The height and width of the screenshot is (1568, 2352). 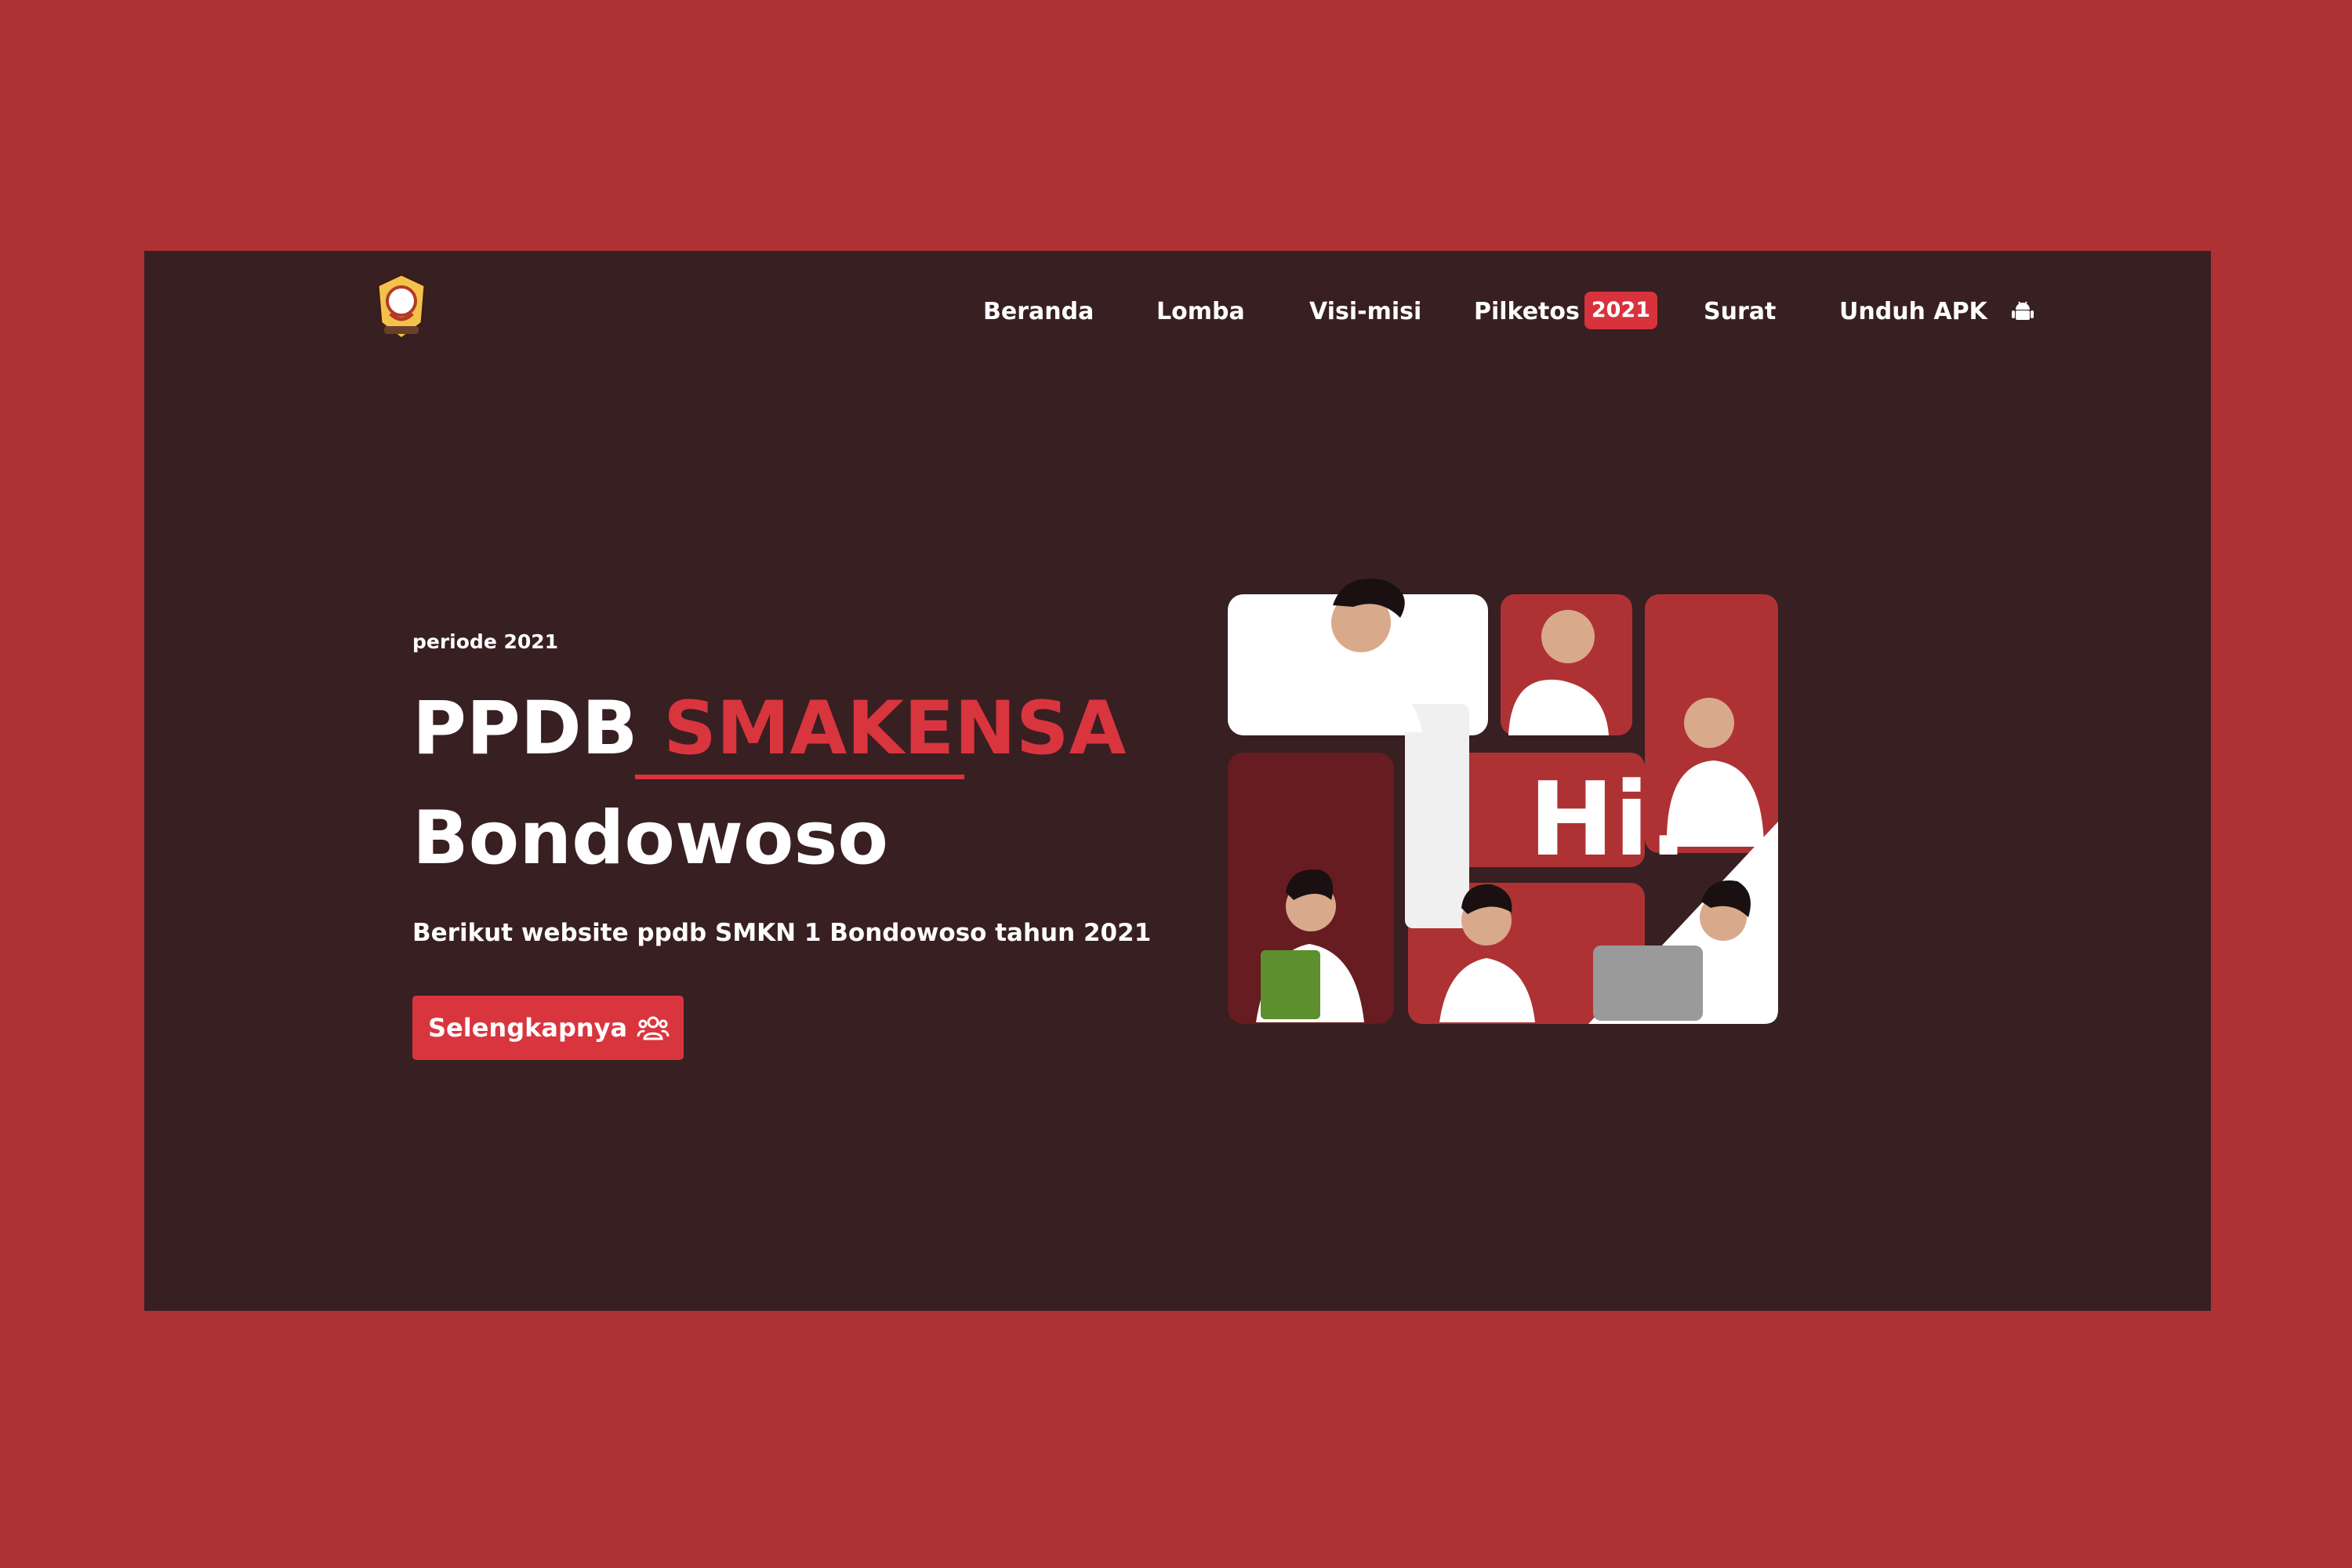 I want to click on nav-unduh-apk-label: Unduh APK, so click(x=1913, y=311).